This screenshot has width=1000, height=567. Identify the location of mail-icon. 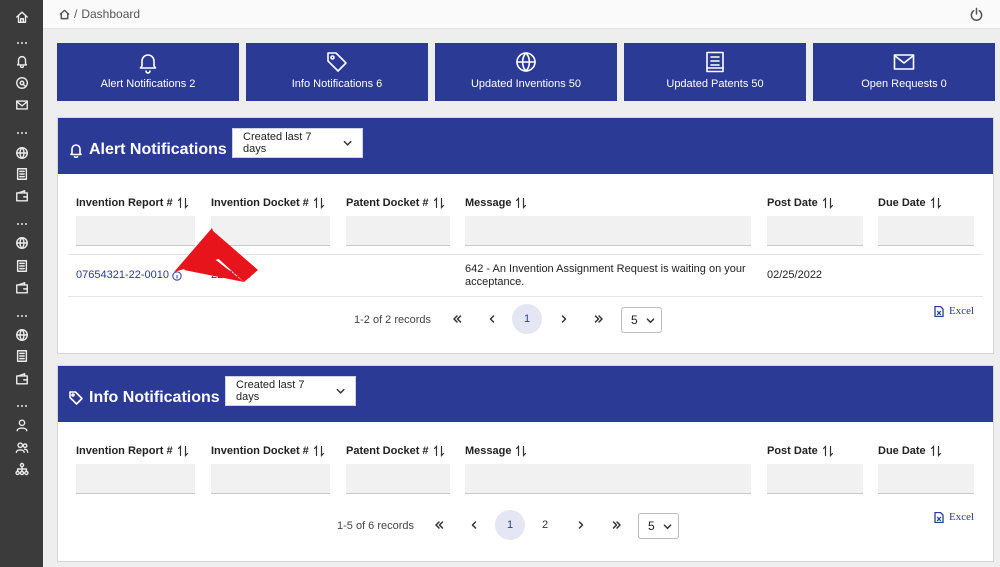
(21, 105).